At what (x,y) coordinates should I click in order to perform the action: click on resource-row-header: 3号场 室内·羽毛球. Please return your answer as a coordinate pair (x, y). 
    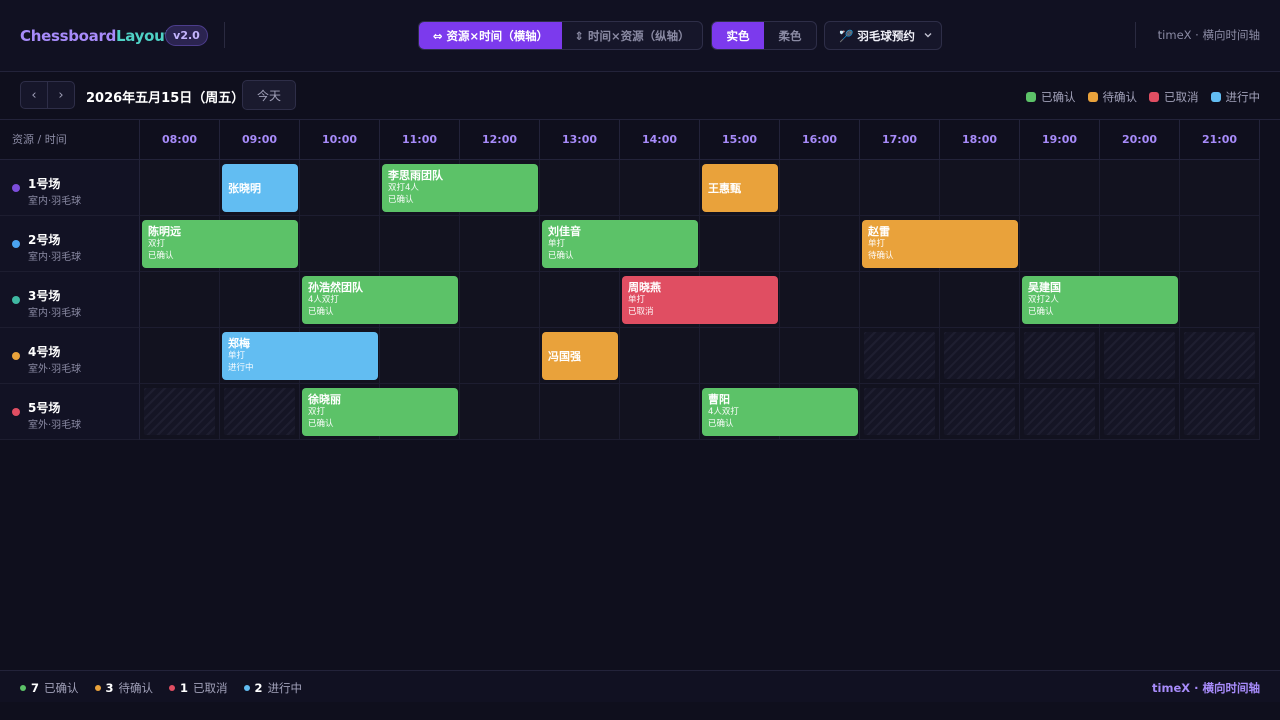
    Looking at the image, I should click on (70, 300).